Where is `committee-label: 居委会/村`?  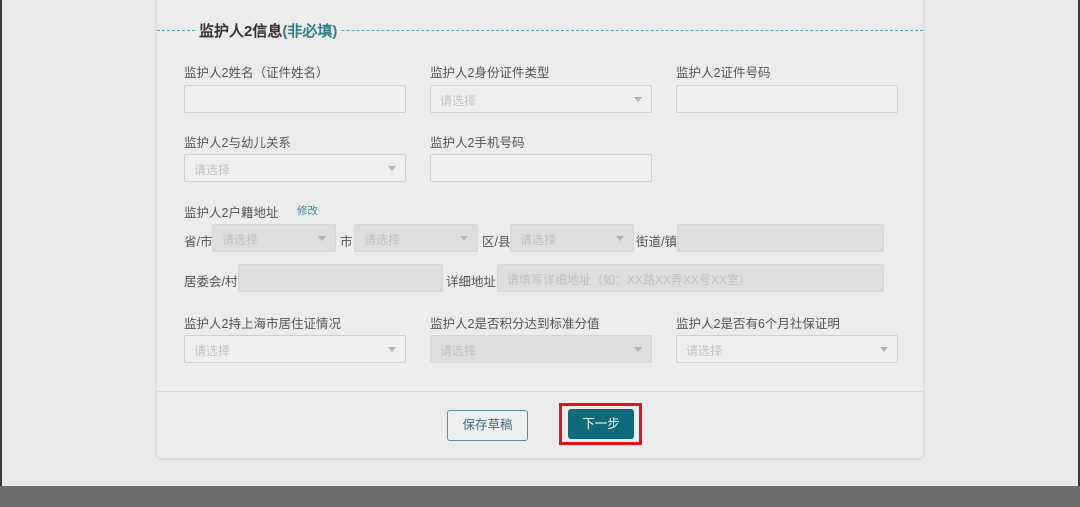
committee-label: 居委会/村 is located at coordinates (211, 282).